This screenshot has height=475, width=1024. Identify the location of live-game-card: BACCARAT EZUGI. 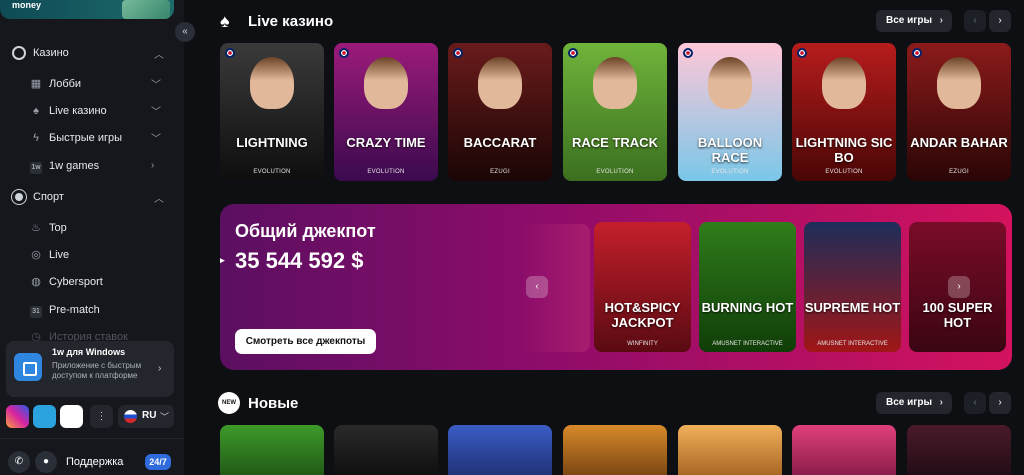
(500, 112).